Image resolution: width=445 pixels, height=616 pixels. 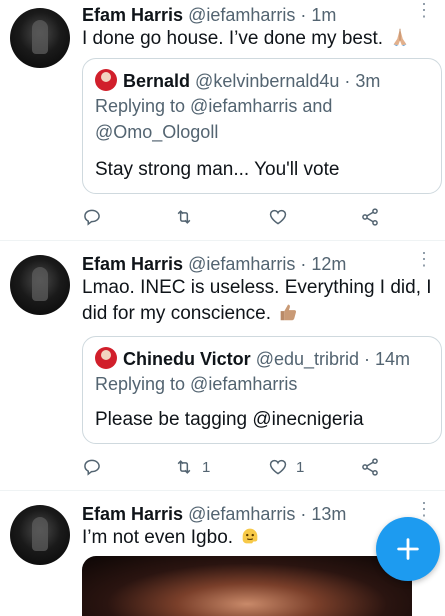 What do you see at coordinates (288, 81) in the screenshot?
I see `quote-author-handle: @kelvinbernald4u · 3m` at bounding box center [288, 81].